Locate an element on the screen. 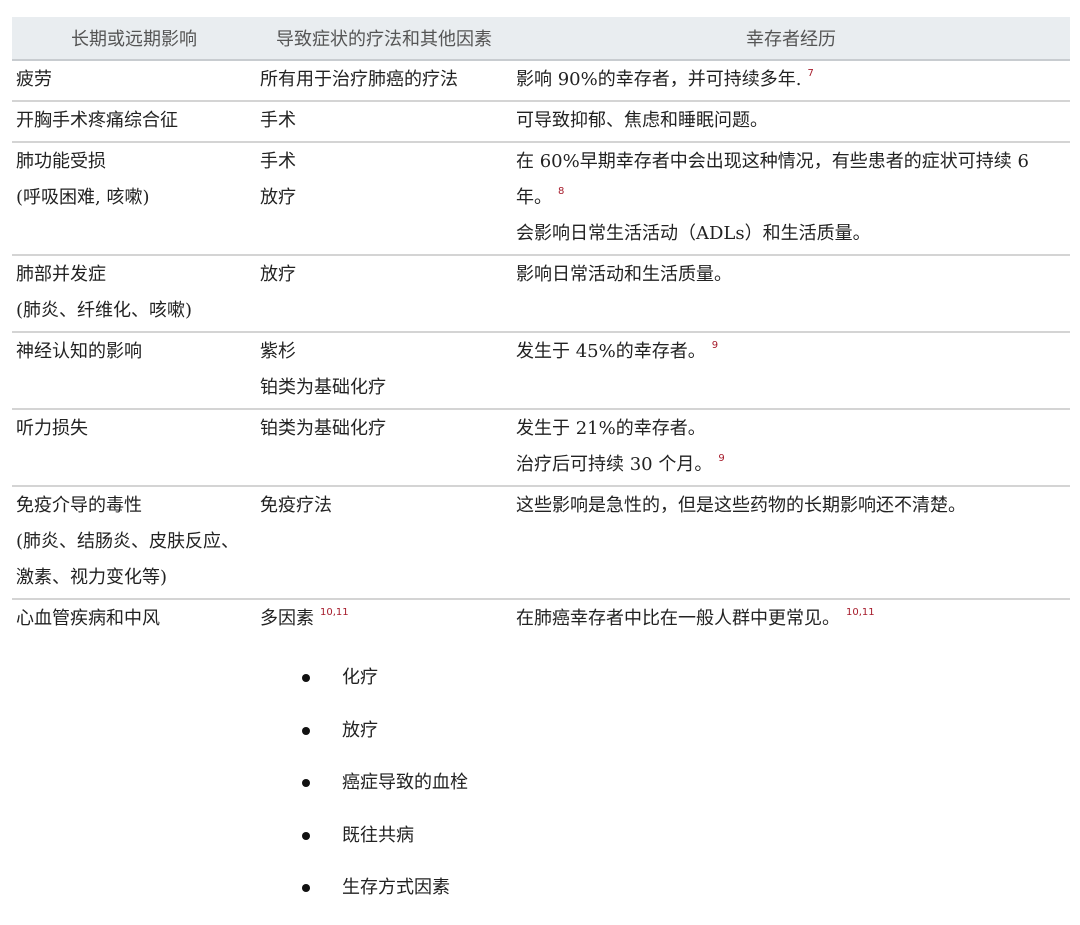 Image resolution: width=1080 pixels, height=925 pixels. cause-text: 多因素 10,11 is located at coordinates (384, 619).